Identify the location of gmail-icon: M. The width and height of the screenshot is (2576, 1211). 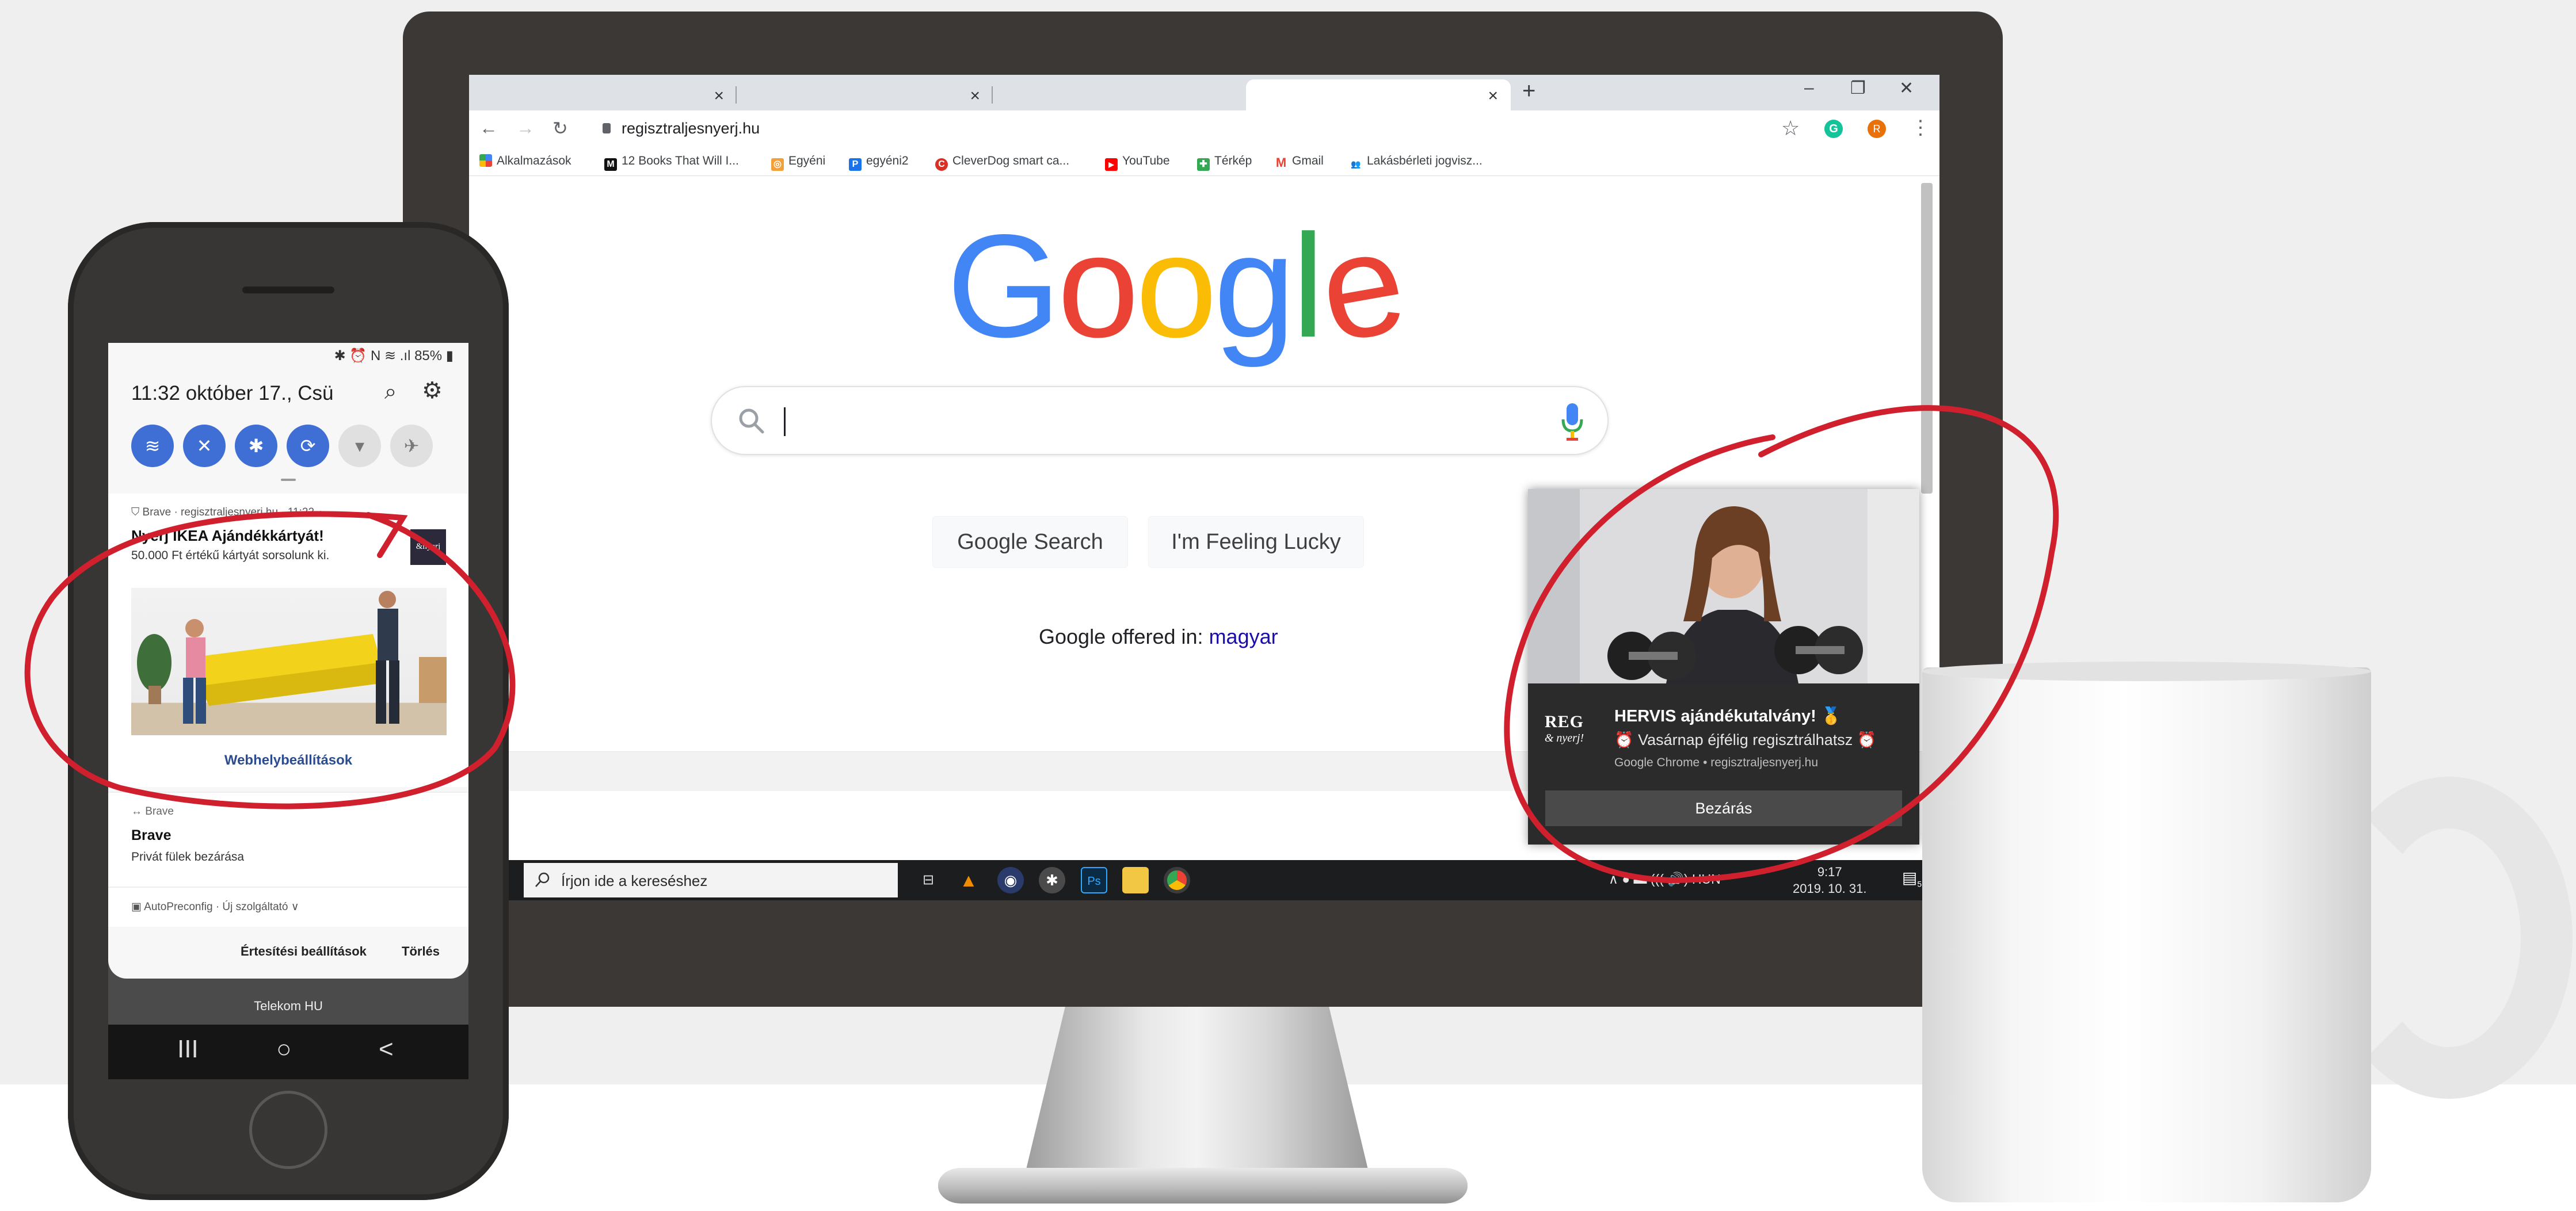
(1281, 162).